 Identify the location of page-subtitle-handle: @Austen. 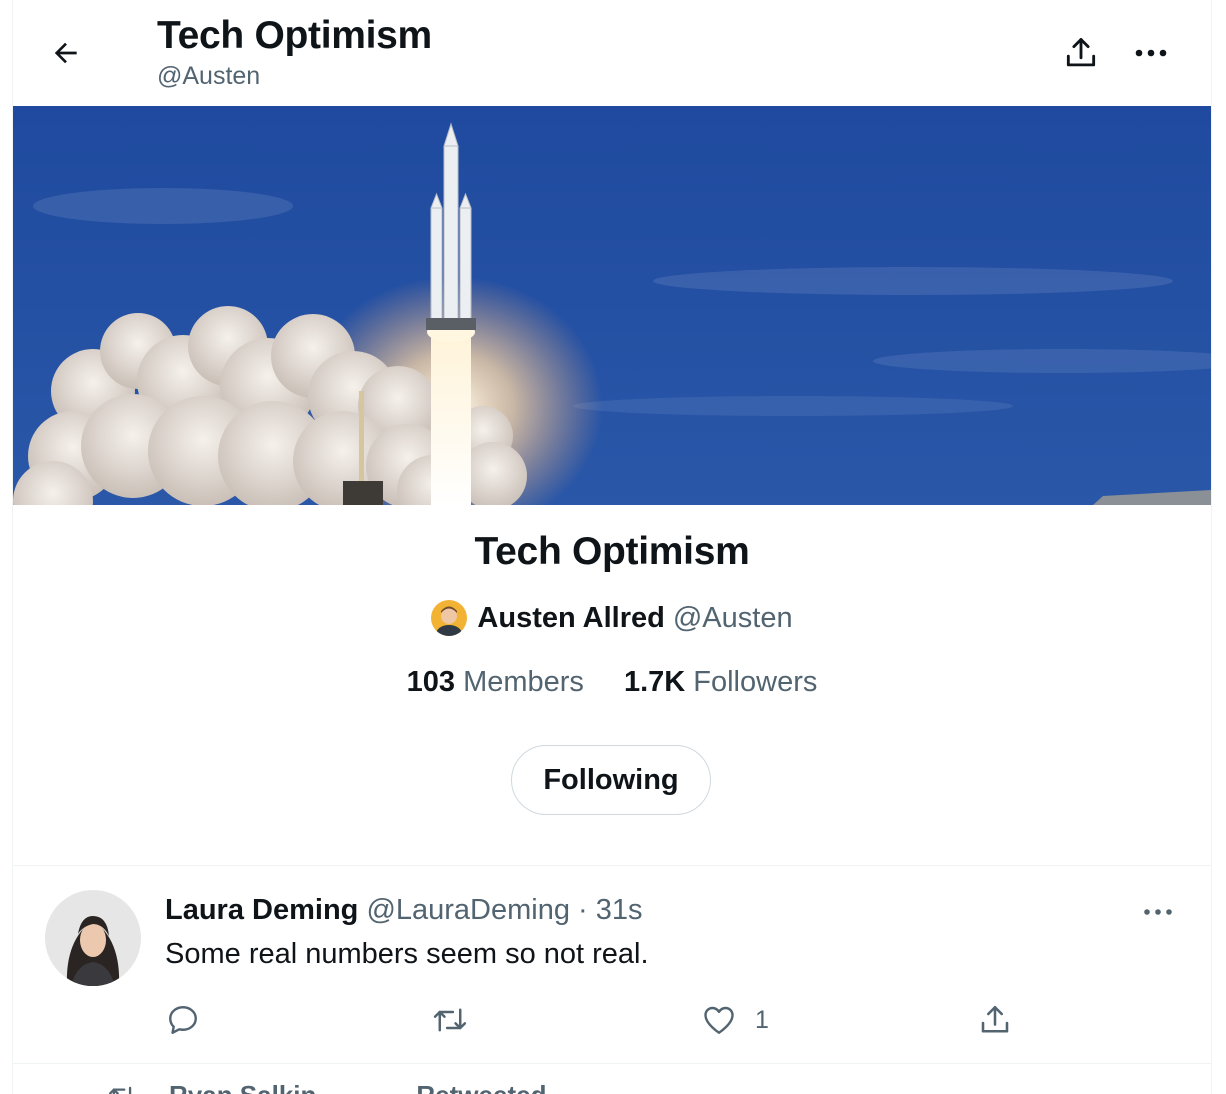
(209, 76).